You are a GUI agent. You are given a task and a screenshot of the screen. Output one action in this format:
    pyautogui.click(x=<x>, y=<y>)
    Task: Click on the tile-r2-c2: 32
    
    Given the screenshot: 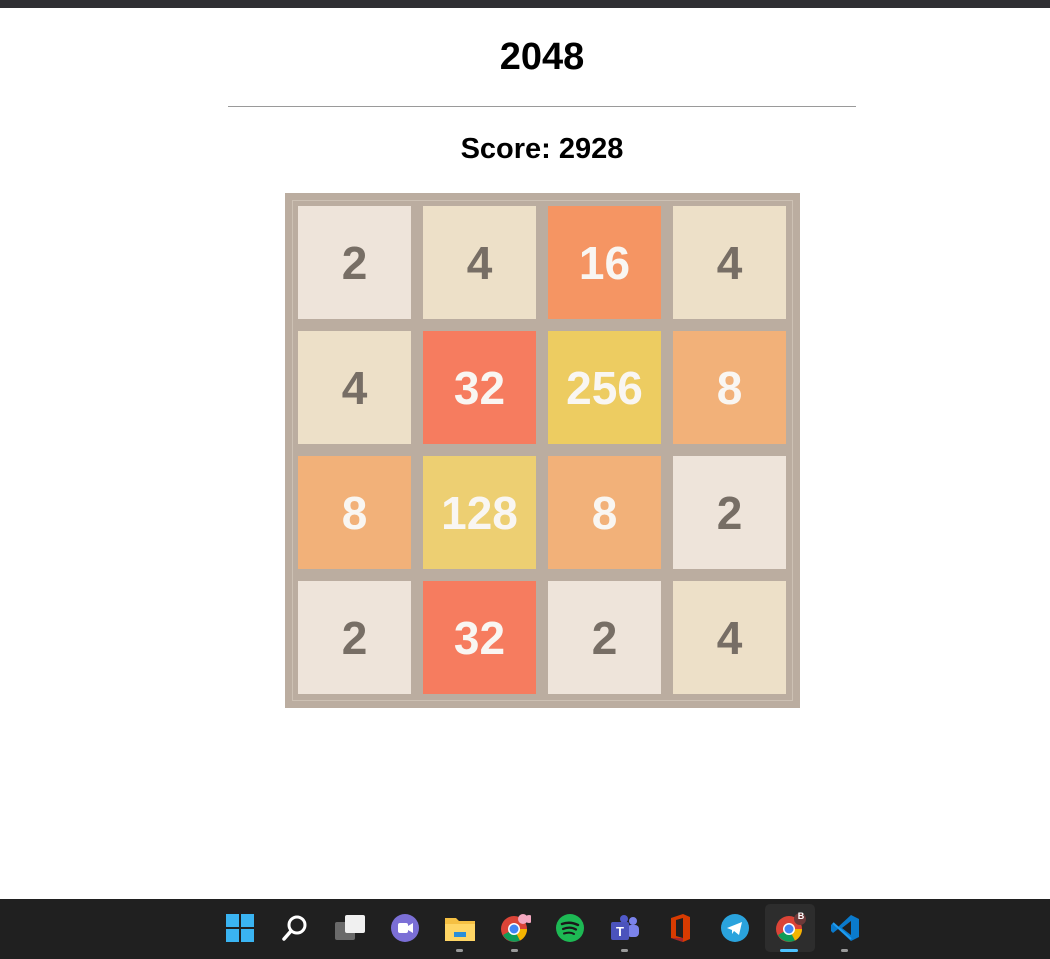 What is the action you would take?
    pyautogui.click(x=479, y=387)
    